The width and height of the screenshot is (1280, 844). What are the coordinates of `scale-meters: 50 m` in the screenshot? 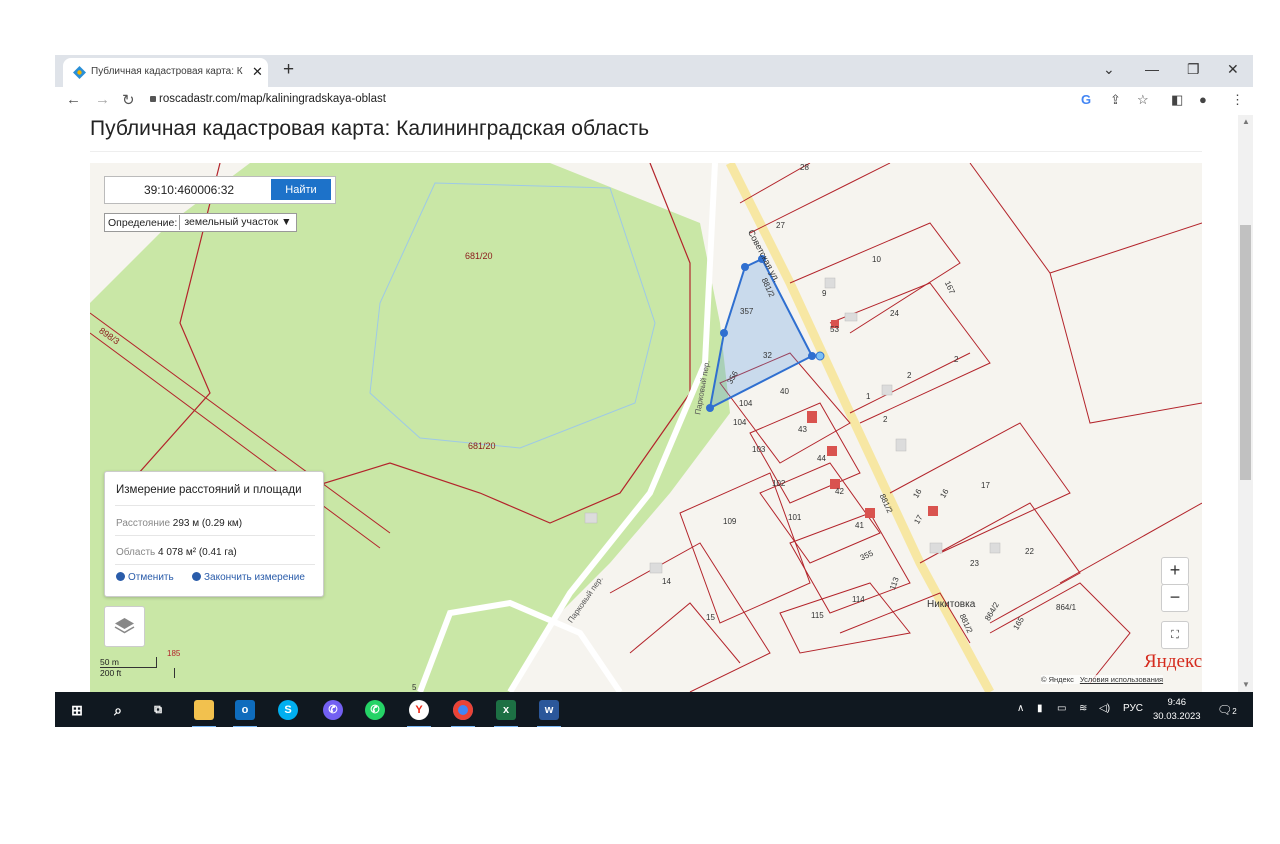 It's located at (128, 662).